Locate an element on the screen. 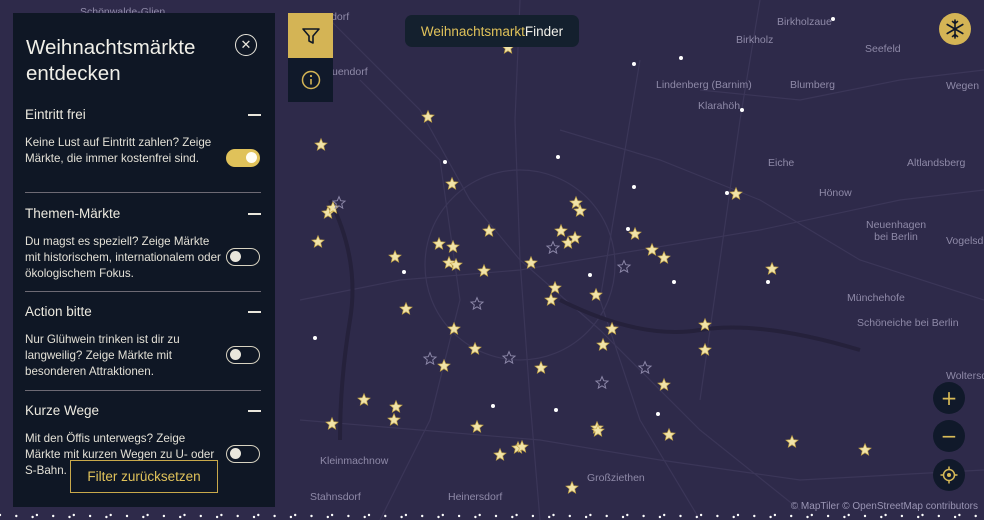 Image resolution: width=984 pixels, height=520 pixels. map-toolbar is located at coordinates (310, 57).